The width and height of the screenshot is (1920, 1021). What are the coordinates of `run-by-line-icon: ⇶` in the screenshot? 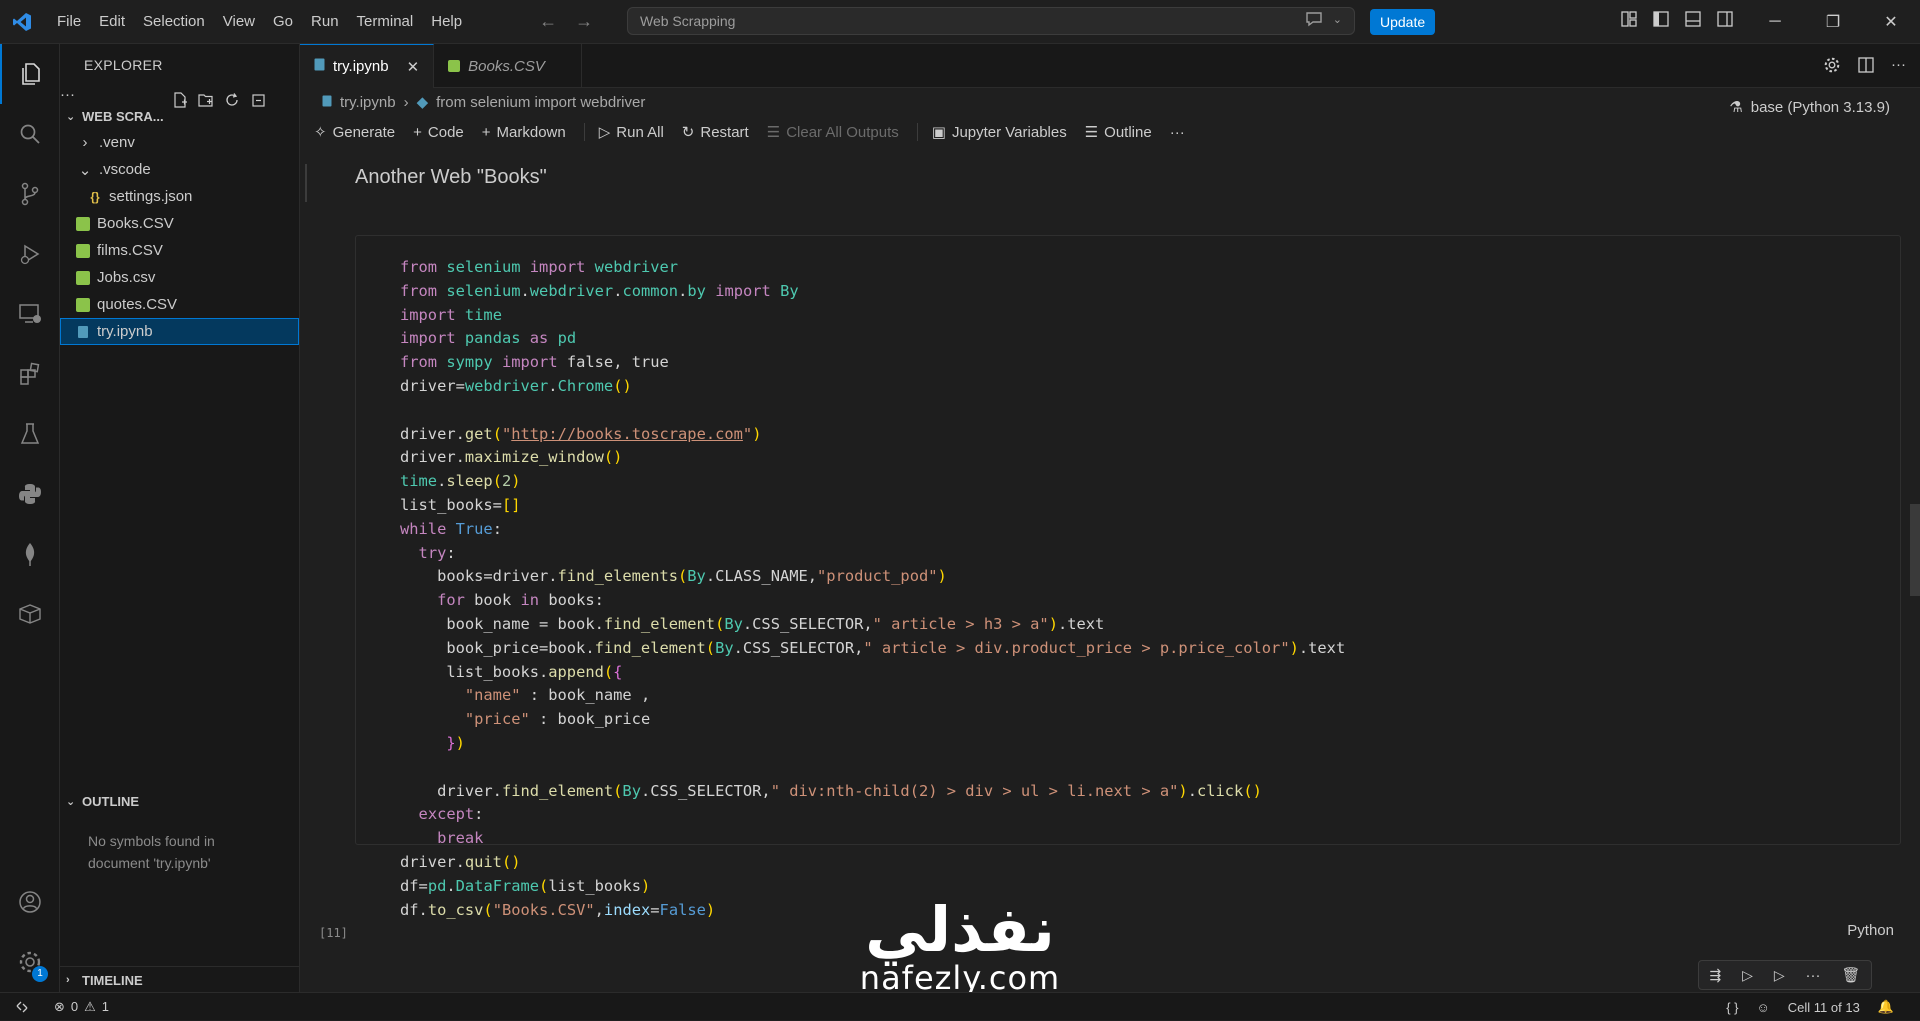 It's located at (1715, 975).